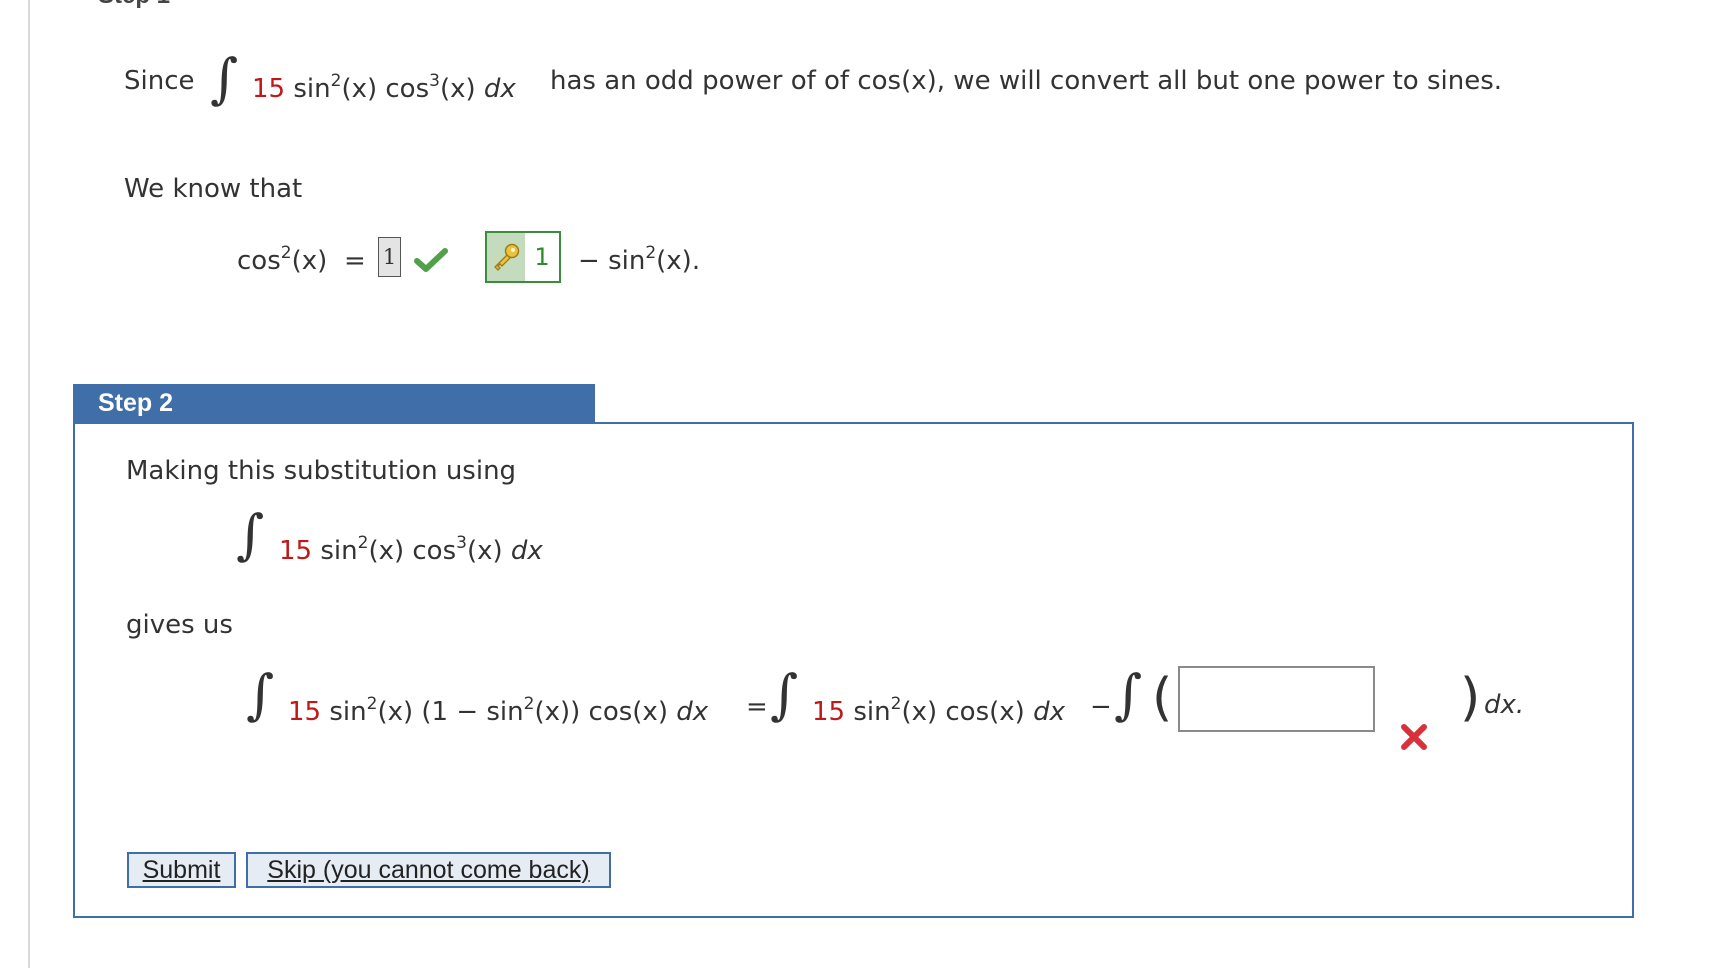 The image size is (1718, 968). I want to click on equation-minus: −, so click(1101, 707).